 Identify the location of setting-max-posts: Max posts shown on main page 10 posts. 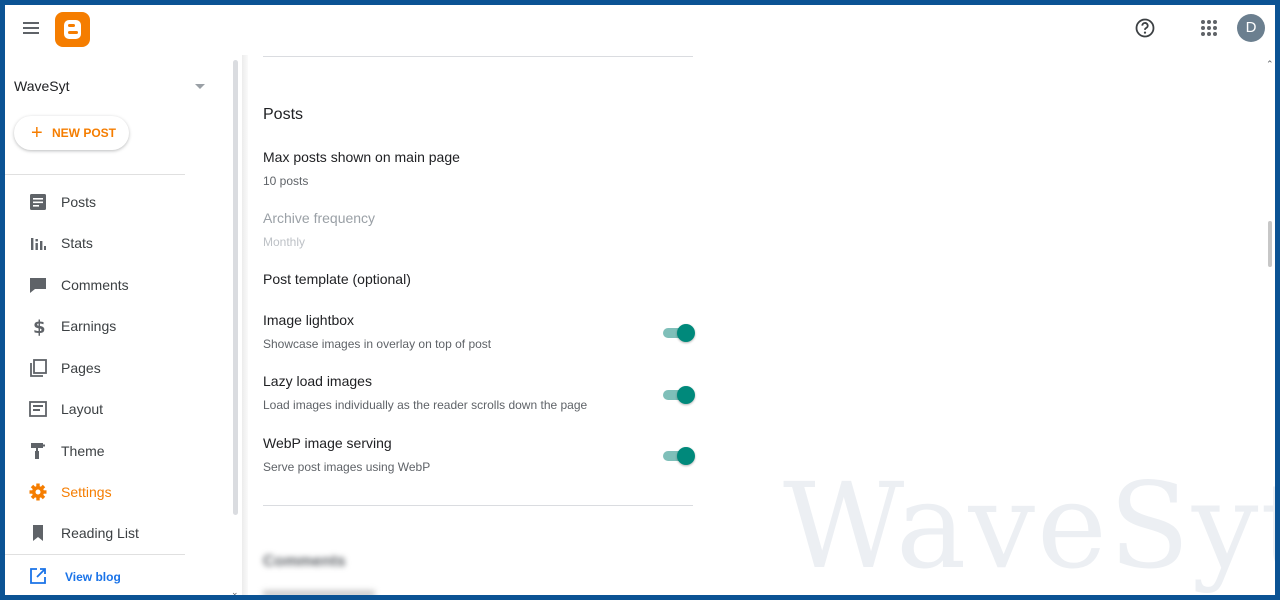
(483, 169).